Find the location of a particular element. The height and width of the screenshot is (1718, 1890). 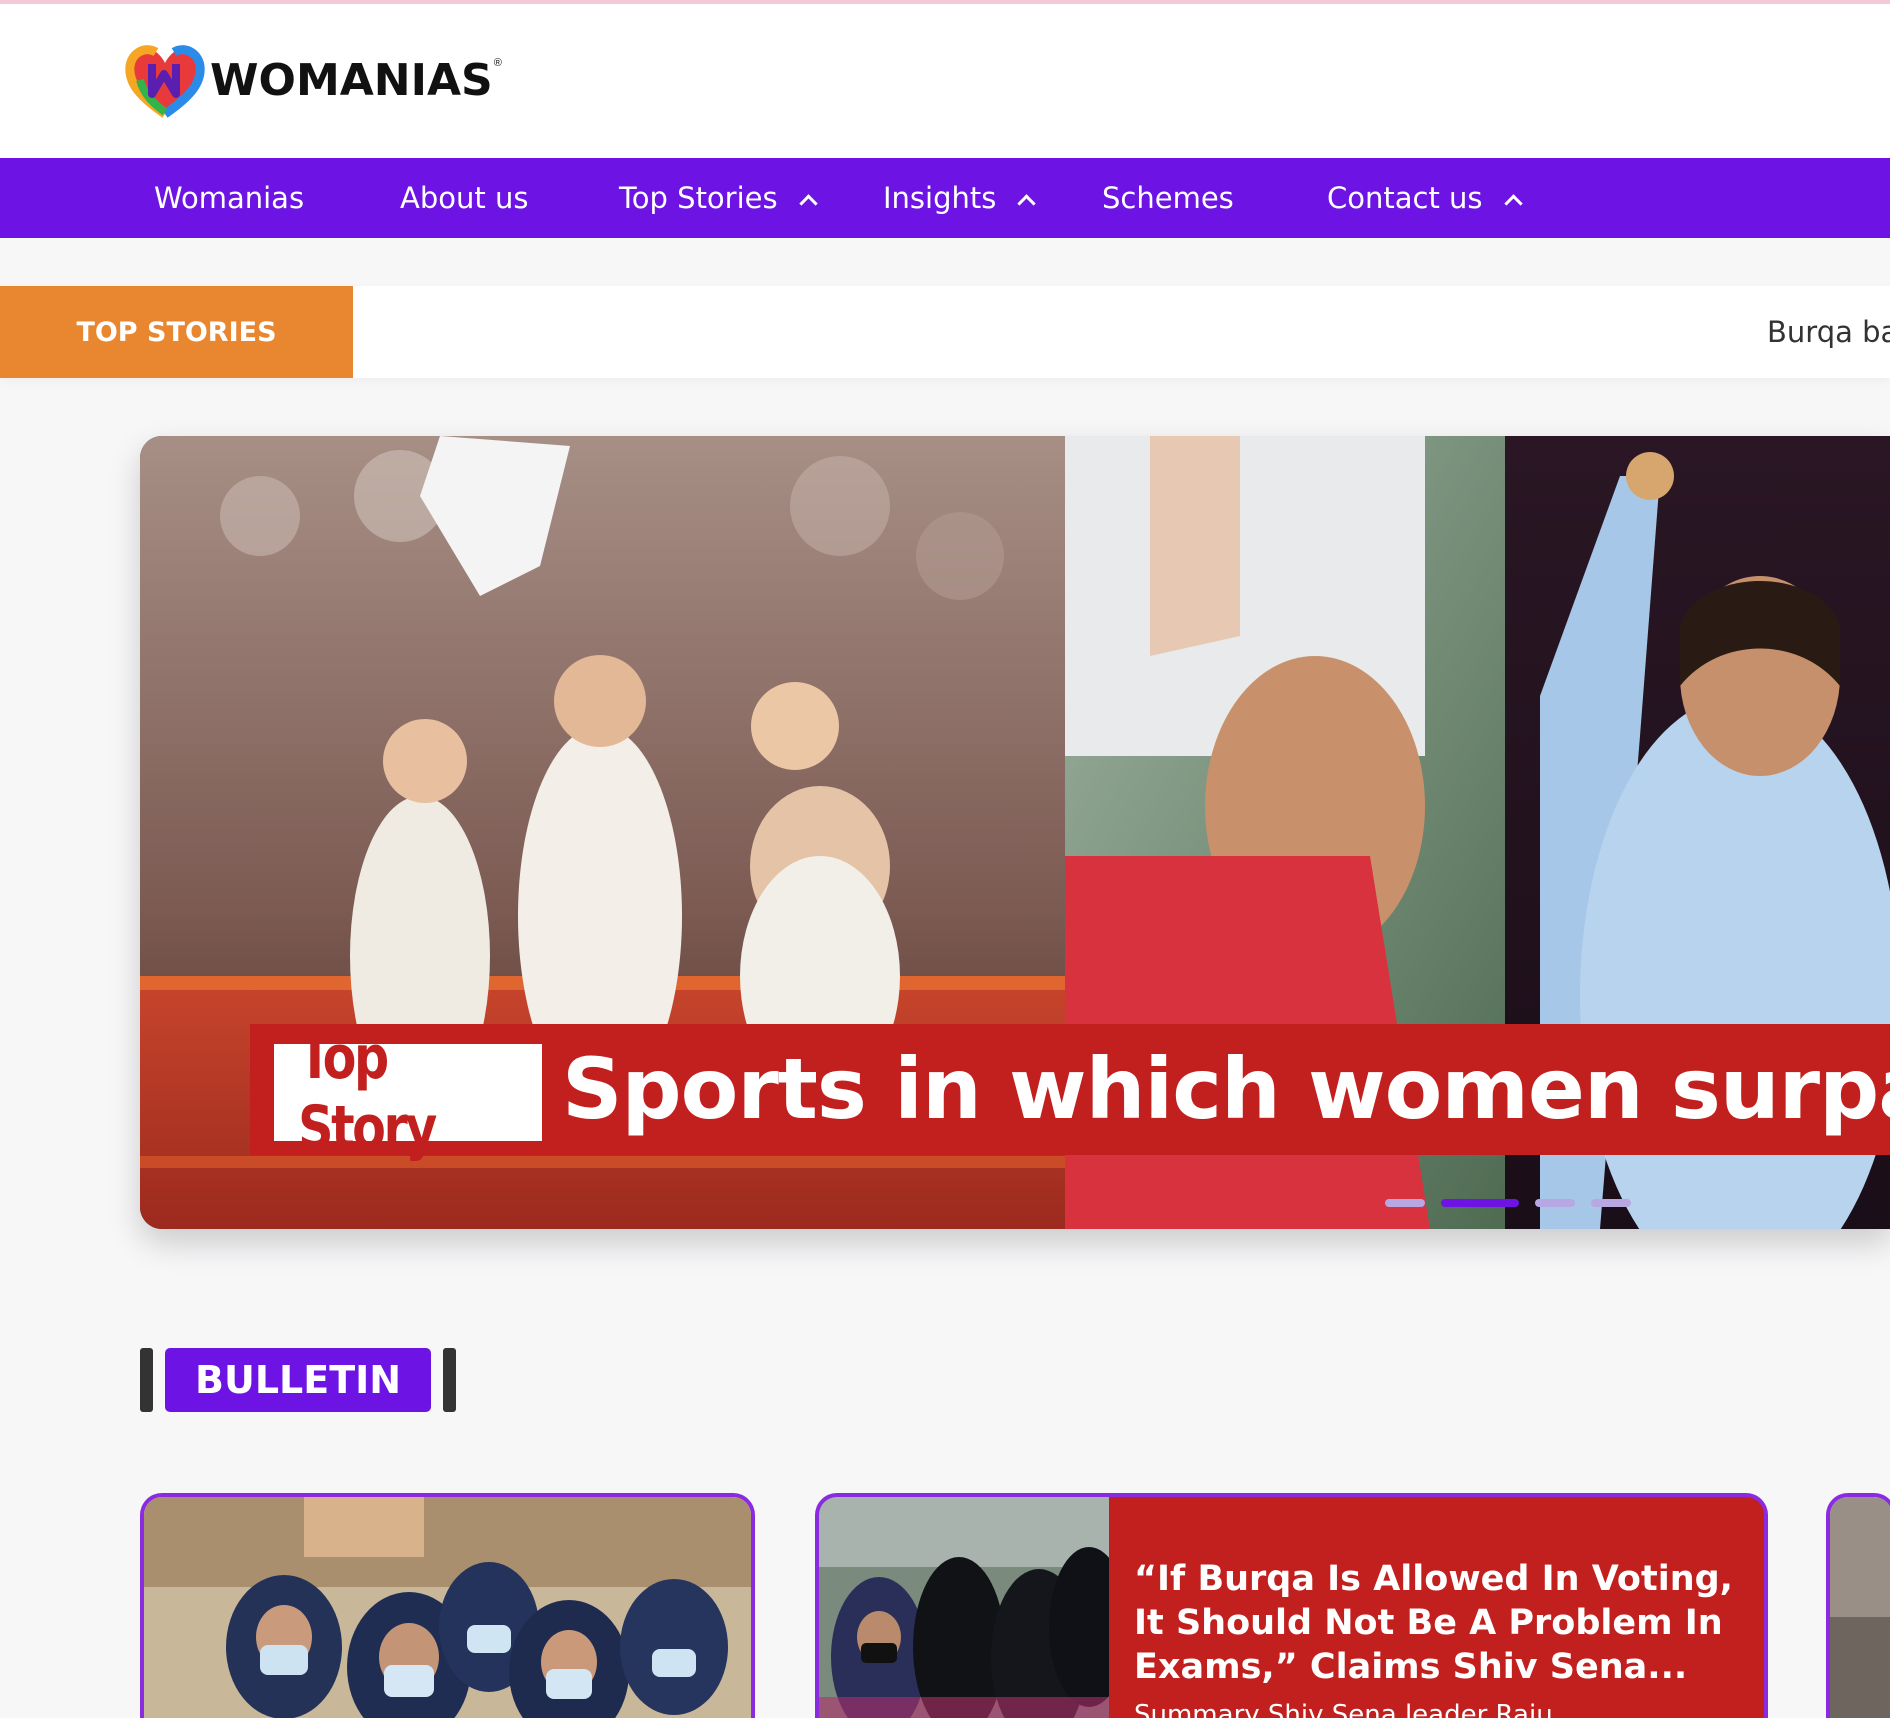

bulletin-card-partial is located at coordinates (1858, 1605).